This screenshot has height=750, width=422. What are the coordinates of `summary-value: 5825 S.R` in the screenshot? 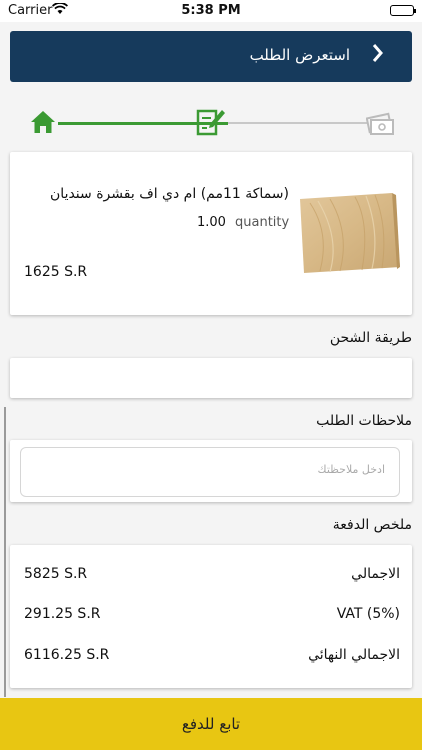 It's located at (56, 574).